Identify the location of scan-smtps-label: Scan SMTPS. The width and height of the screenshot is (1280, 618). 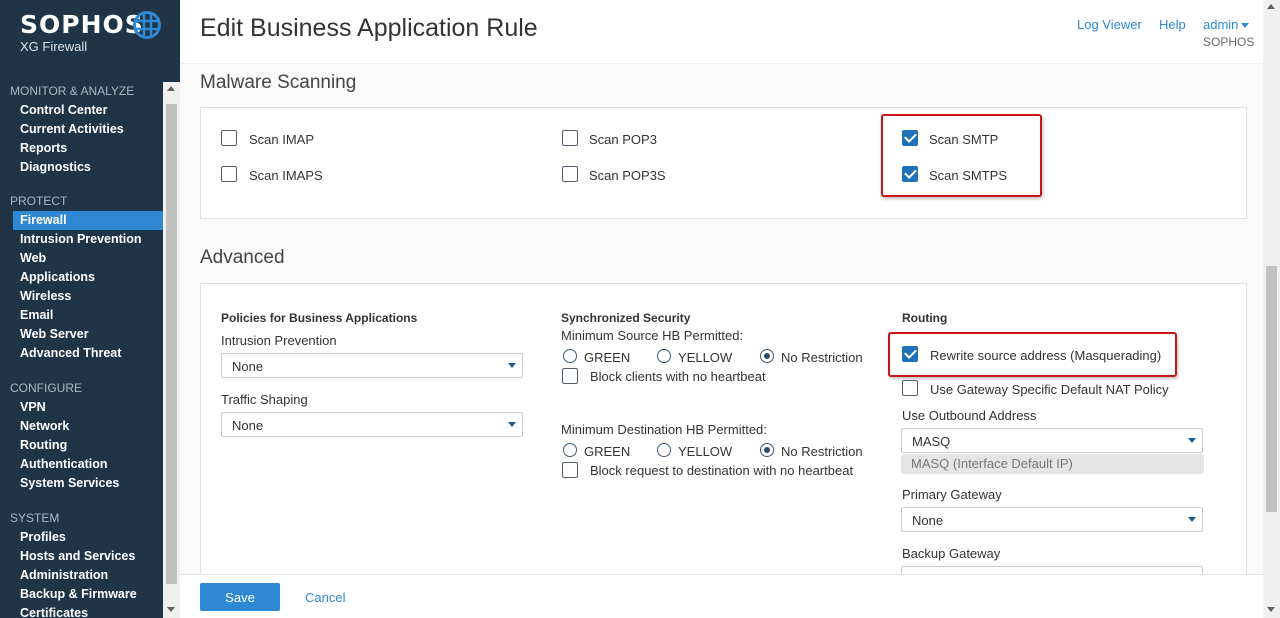
(968, 175).